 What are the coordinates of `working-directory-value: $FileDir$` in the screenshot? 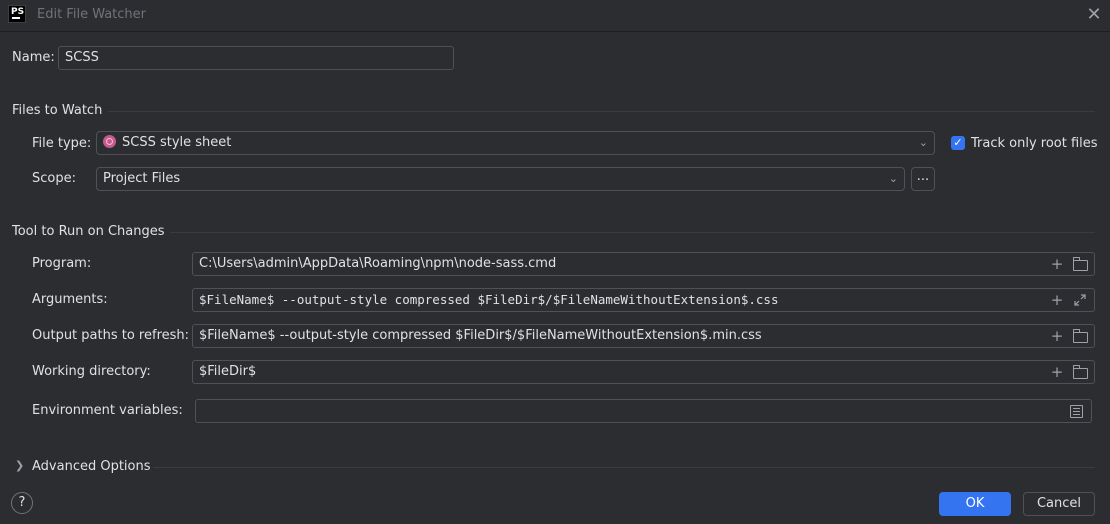 It's located at (228, 371).